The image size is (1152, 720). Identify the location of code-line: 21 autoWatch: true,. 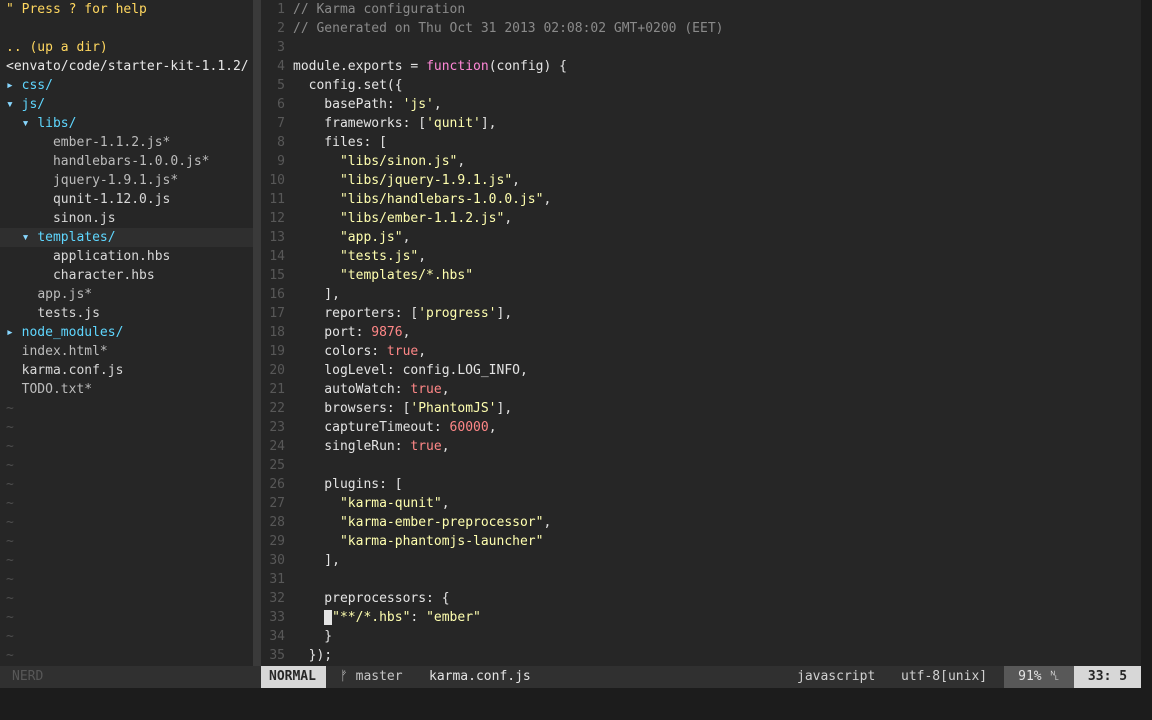
(701, 389).